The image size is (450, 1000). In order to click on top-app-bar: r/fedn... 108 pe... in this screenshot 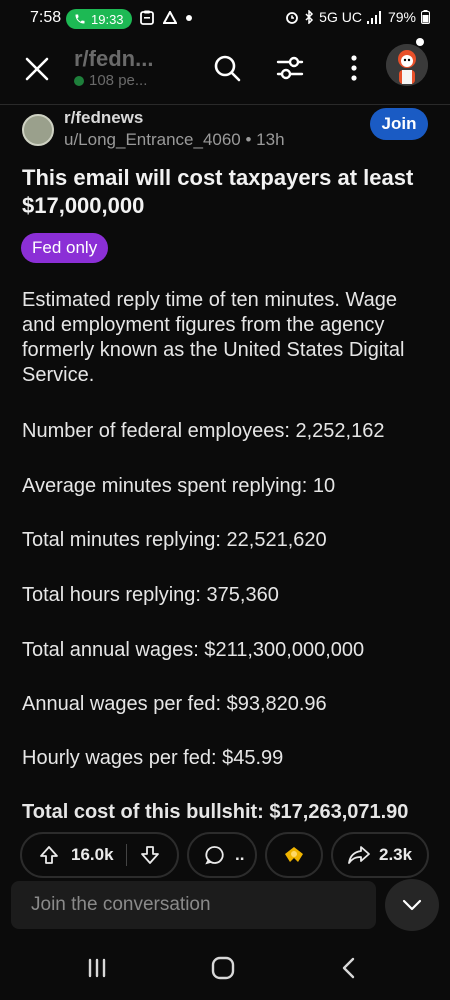, I will do `click(225, 69)`.